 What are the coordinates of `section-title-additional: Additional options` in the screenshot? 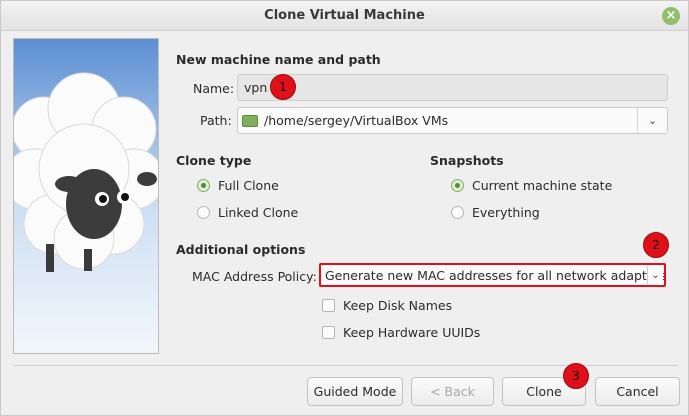 It's located at (241, 249).